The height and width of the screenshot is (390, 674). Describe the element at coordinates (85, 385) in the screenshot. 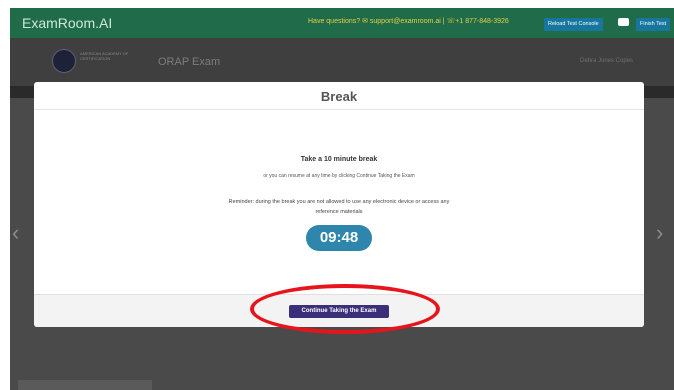

I see `bottom-panel` at that location.